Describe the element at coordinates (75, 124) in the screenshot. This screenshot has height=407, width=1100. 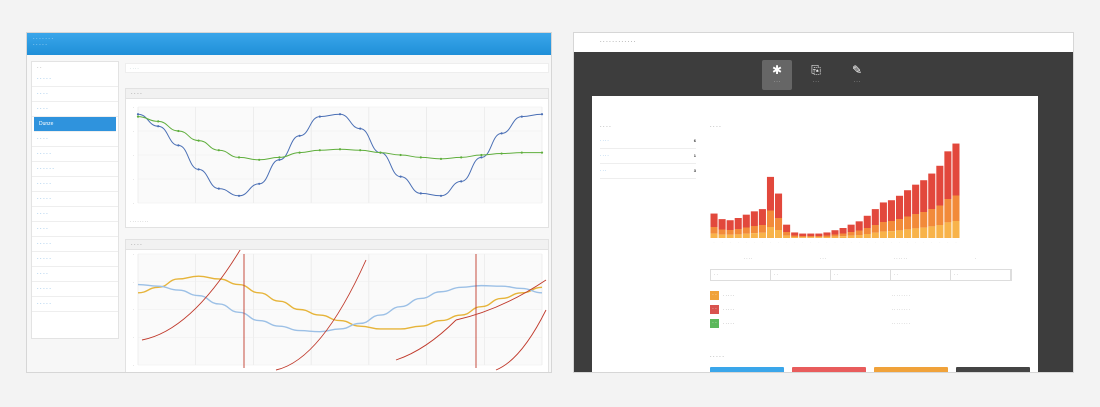
I see `sidebar-item: Dunze` at that location.